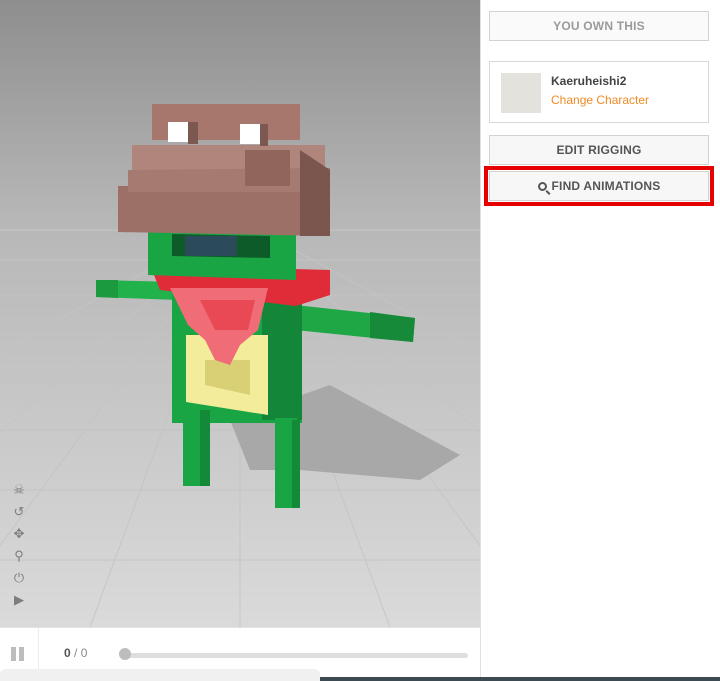 The width and height of the screenshot is (720, 681). Describe the element at coordinates (19, 512) in the screenshot. I see `reset-icon: ↺` at that location.